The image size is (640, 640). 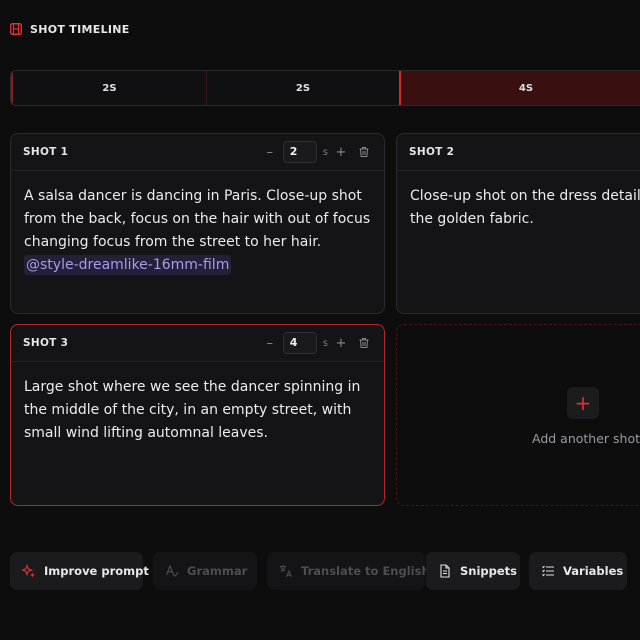 I want to click on translate-label: Translate to English, so click(x=365, y=571).